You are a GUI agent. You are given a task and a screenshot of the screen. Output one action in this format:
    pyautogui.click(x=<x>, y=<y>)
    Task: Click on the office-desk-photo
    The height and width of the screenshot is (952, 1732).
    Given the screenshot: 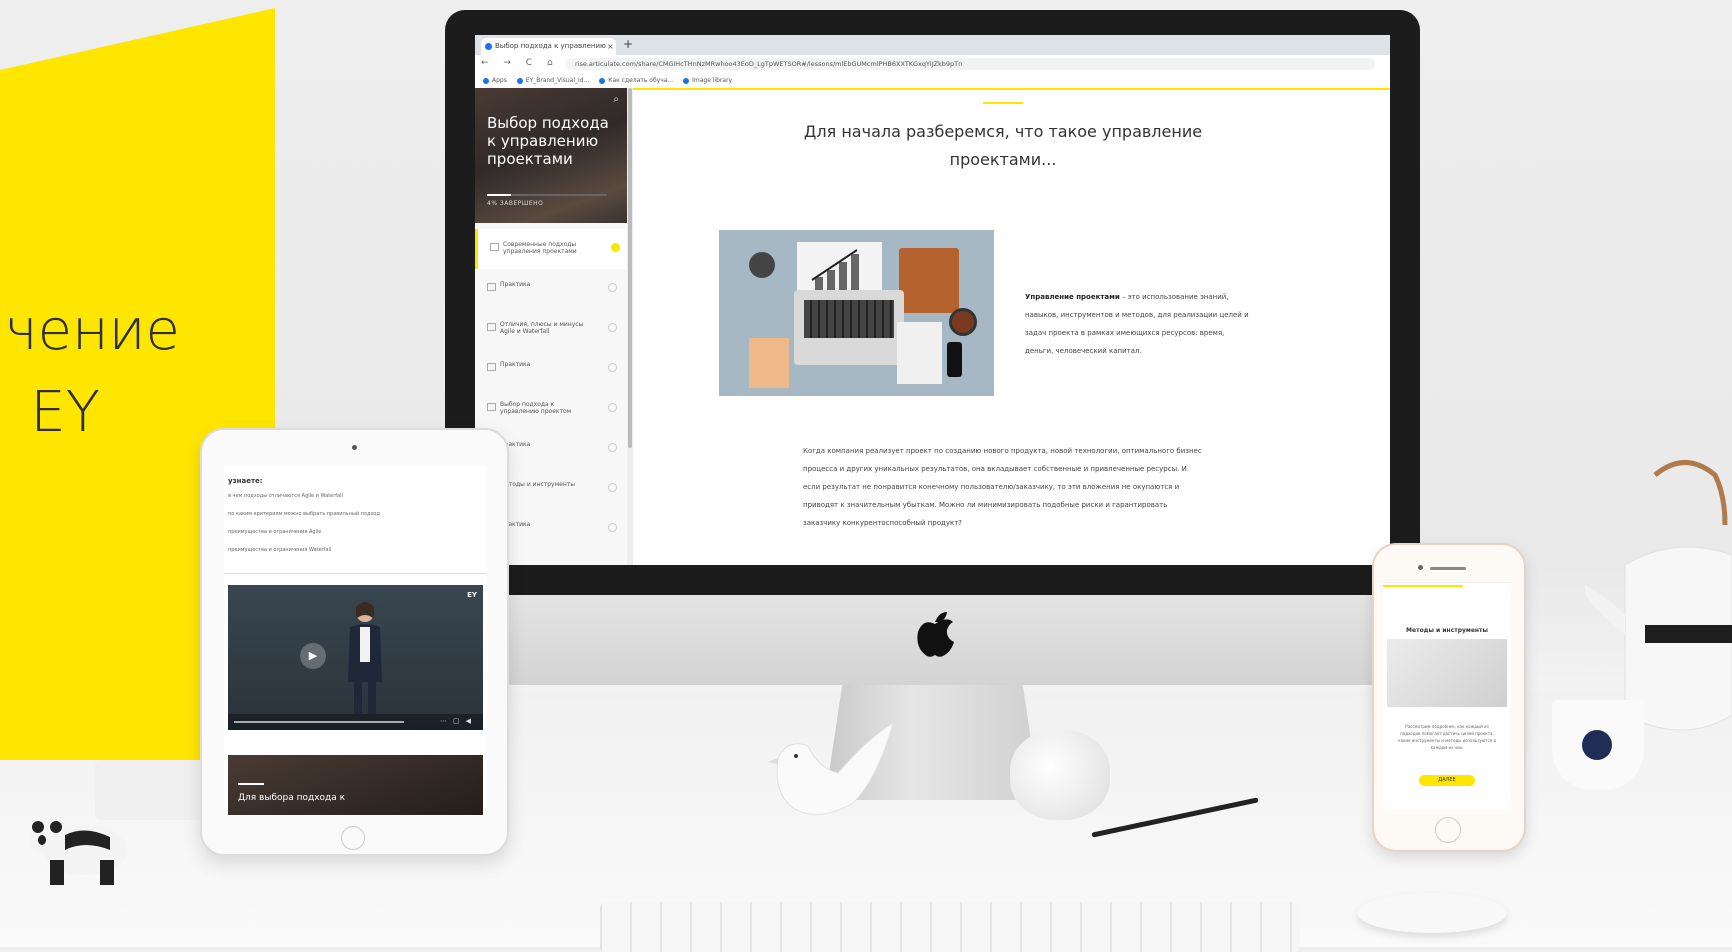 What is the action you would take?
    pyautogui.click(x=856, y=313)
    